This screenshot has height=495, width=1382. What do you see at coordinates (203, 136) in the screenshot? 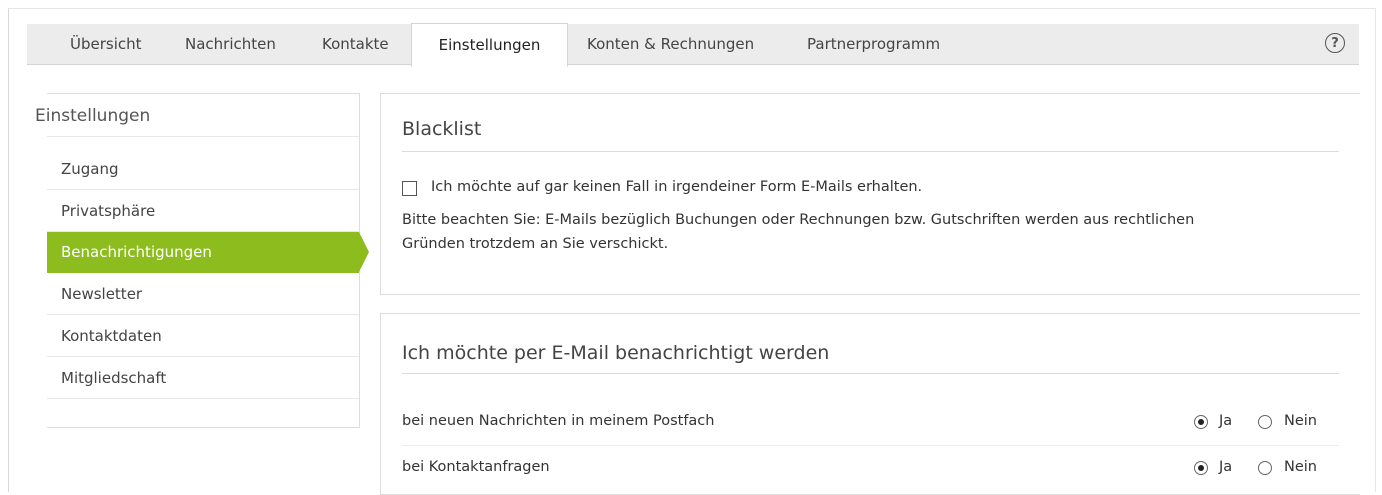
I see `sidebar-divider` at bounding box center [203, 136].